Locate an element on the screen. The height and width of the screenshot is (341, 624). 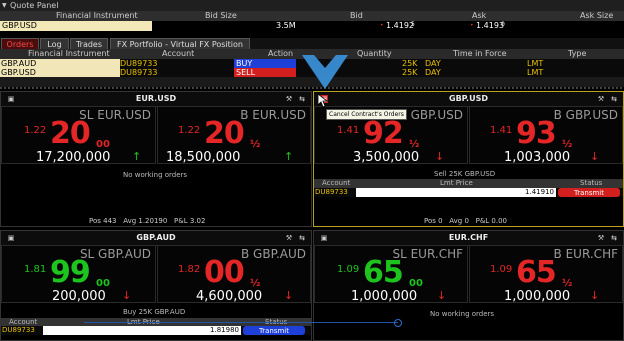
order-grid-header: Account Lmt Price Status is located at coordinates (468, 183).